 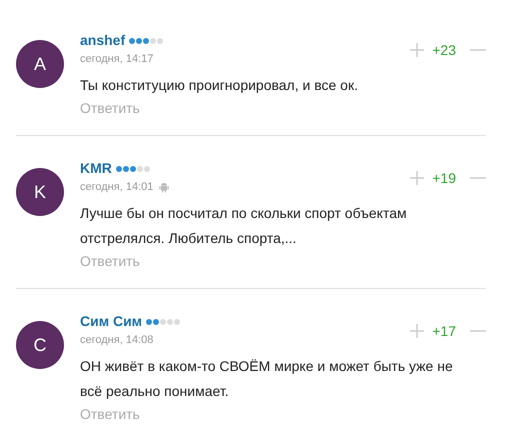 I want to click on avatar: С, so click(x=40, y=345).